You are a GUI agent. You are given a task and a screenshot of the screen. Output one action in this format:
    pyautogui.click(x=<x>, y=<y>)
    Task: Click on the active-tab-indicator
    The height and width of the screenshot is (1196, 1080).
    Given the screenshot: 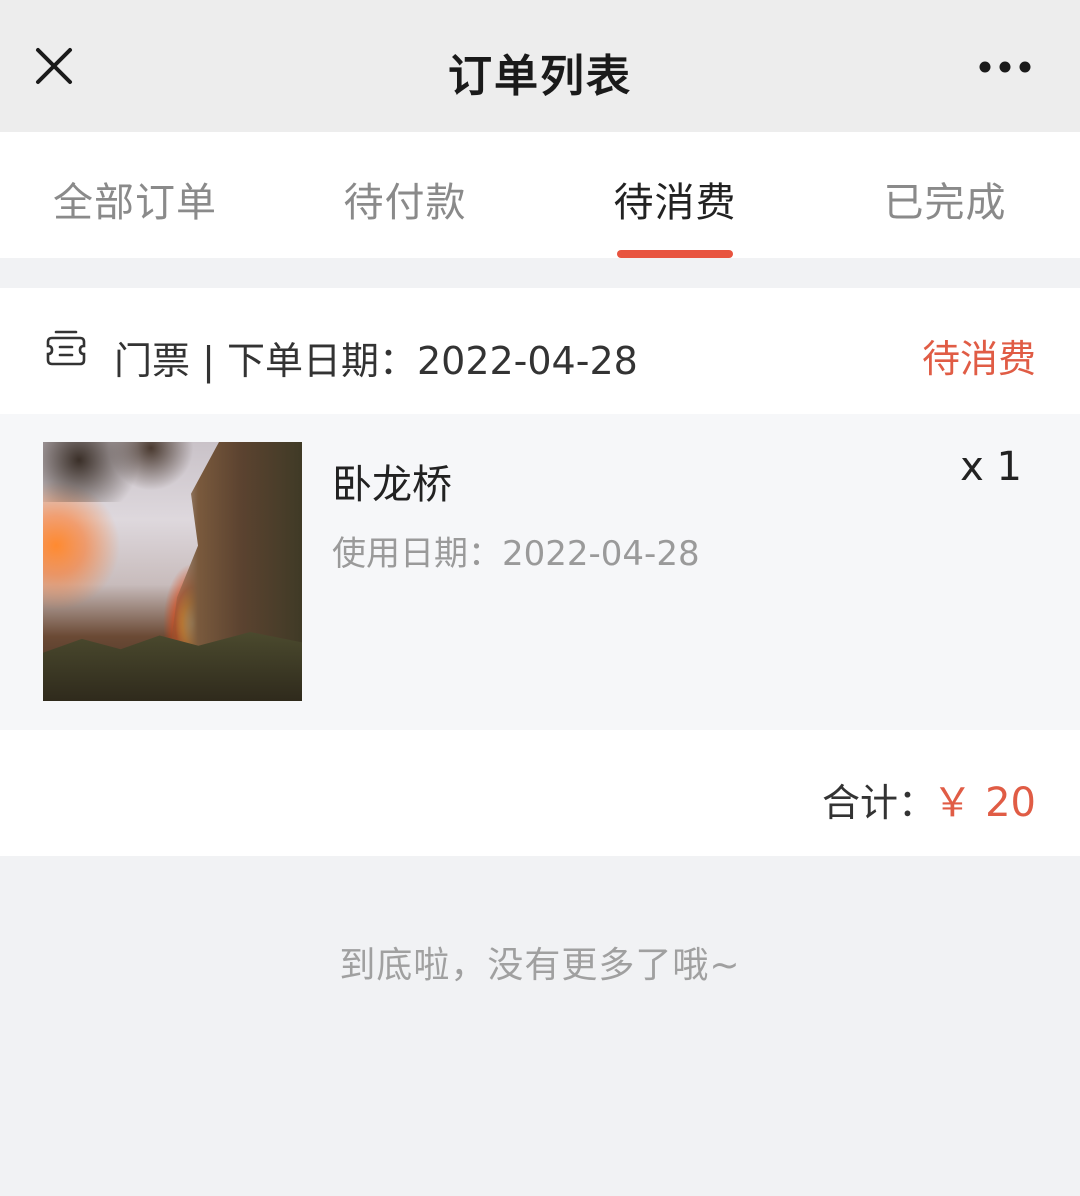 What is the action you would take?
    pyautogui.click(x=675, y=254)
    